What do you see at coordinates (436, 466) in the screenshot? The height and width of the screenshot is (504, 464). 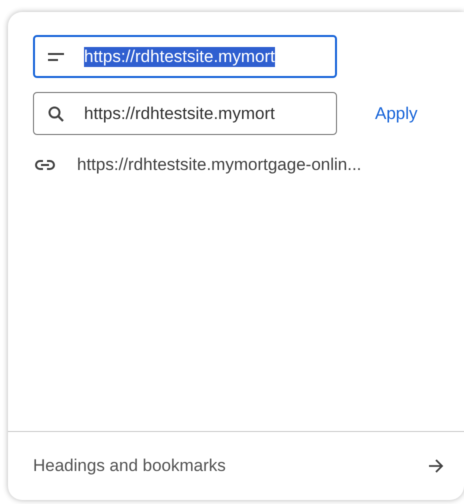 I see `arrow-right-icon` at bounding box center [436, 466].